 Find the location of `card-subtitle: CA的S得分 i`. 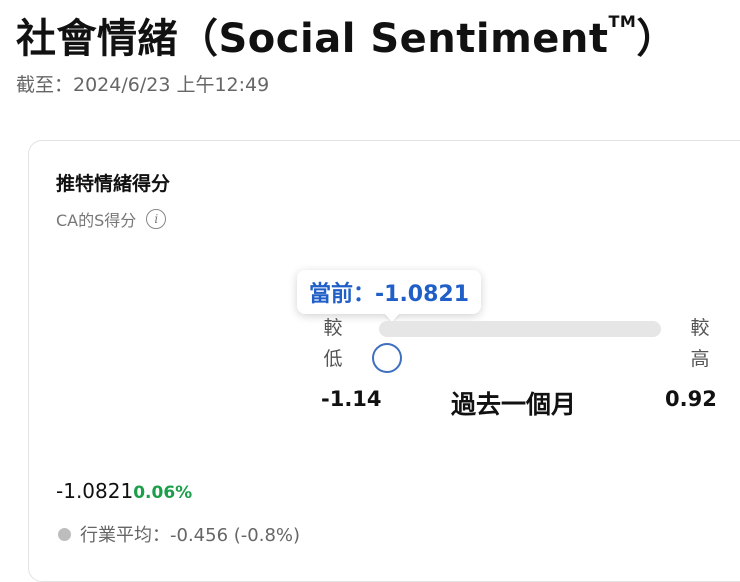

card-subtitle: CA的S得分 i is located at coordinates (111, 219).